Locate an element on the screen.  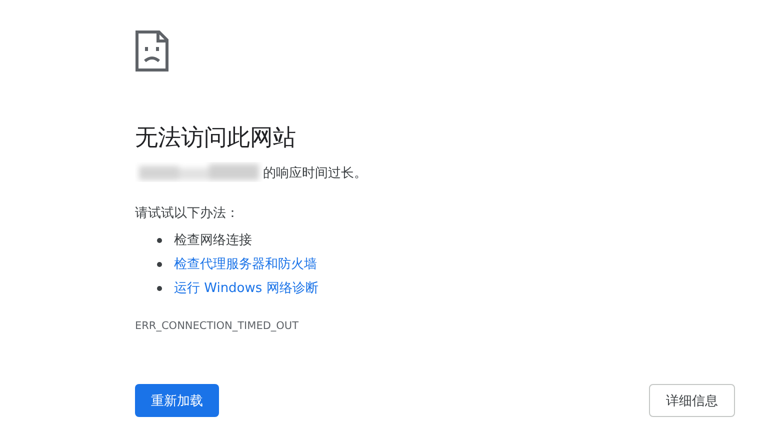
sad-page-icon is located at coordinates (152, 51).